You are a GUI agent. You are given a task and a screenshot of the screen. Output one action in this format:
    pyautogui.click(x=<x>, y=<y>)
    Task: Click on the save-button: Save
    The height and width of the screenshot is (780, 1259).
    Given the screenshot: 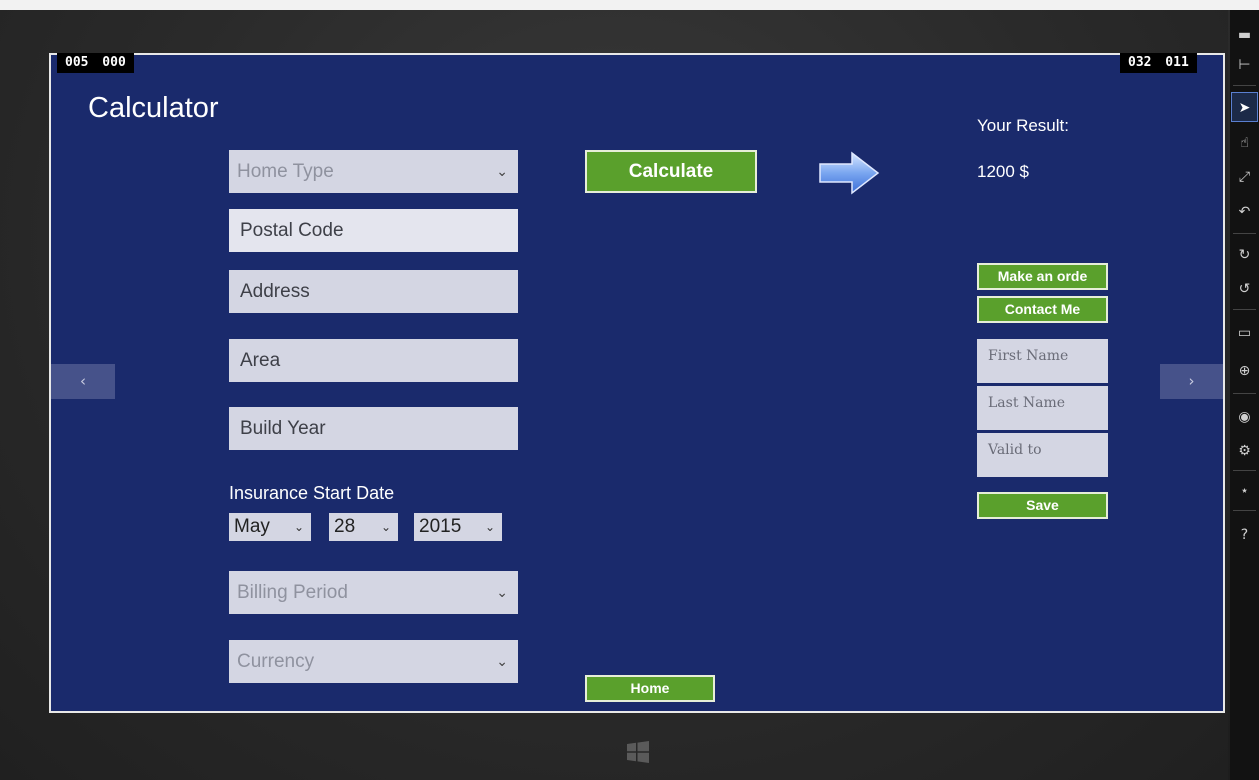 What is the action you would take?
    pyautogui.click(x=1042, y=505)
    